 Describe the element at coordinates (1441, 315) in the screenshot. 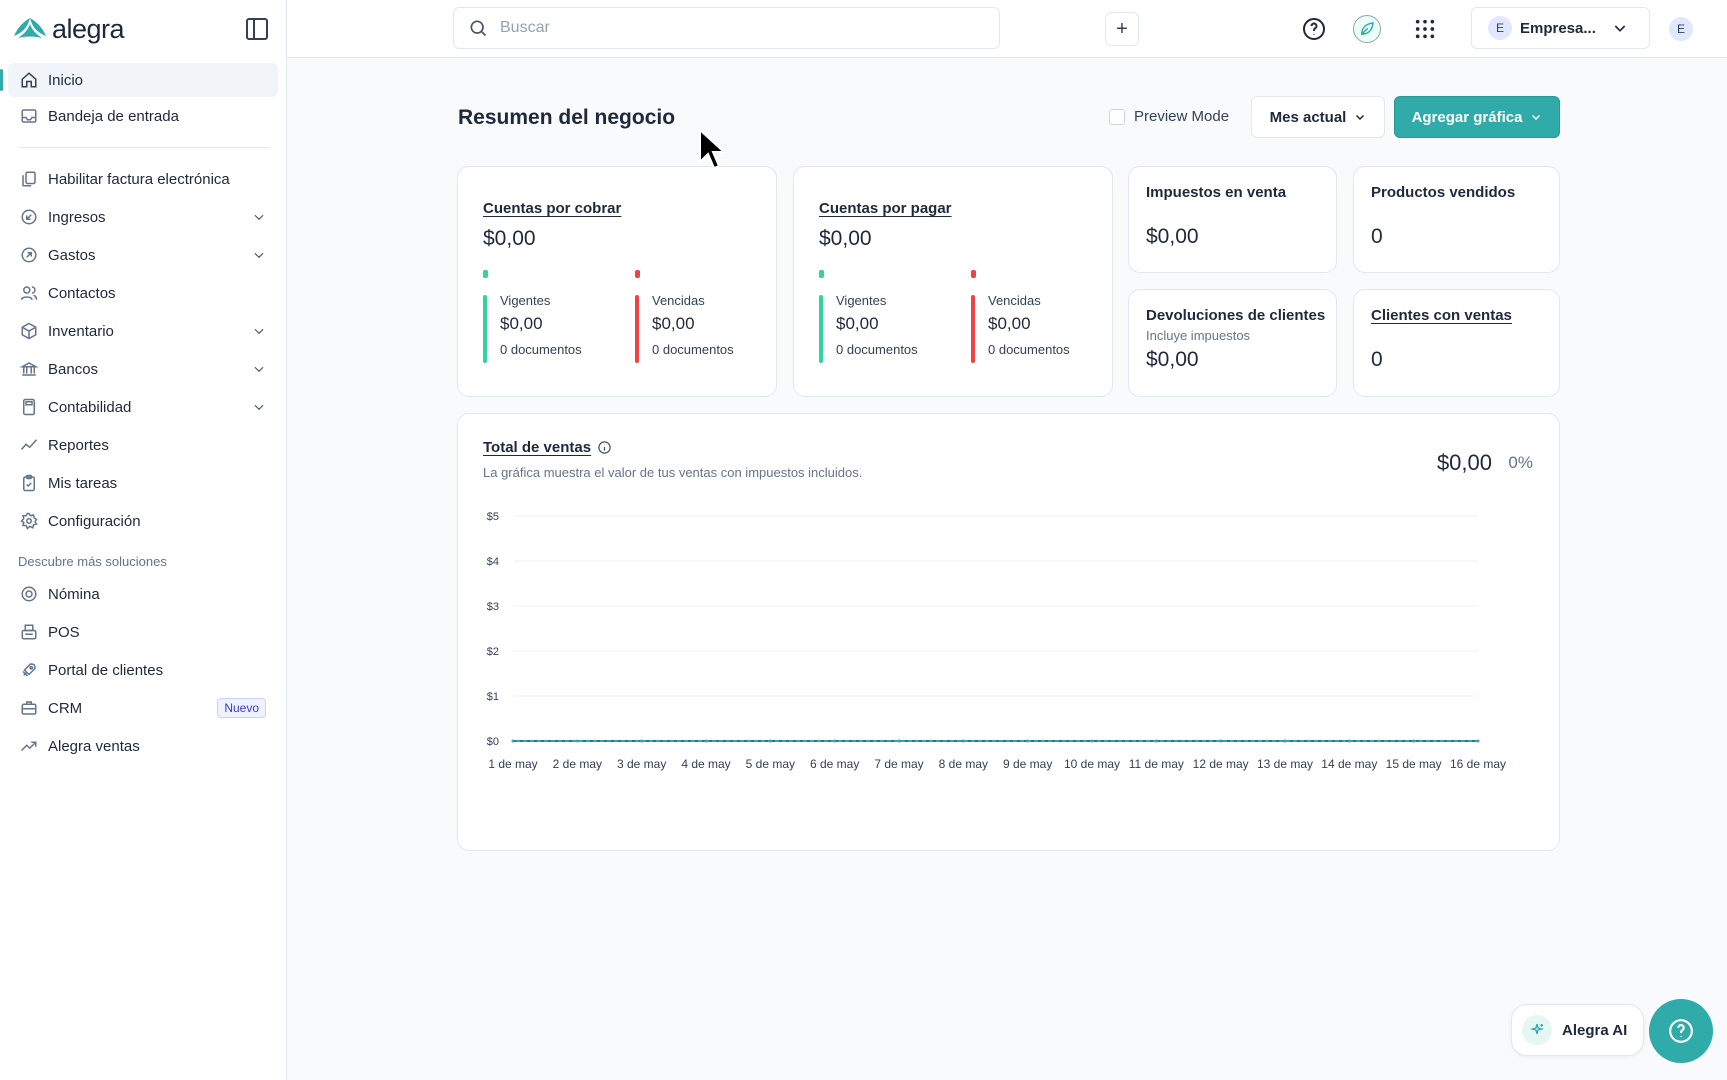

I see `customers-with-sales-title: Clientes con ventas` at that location.